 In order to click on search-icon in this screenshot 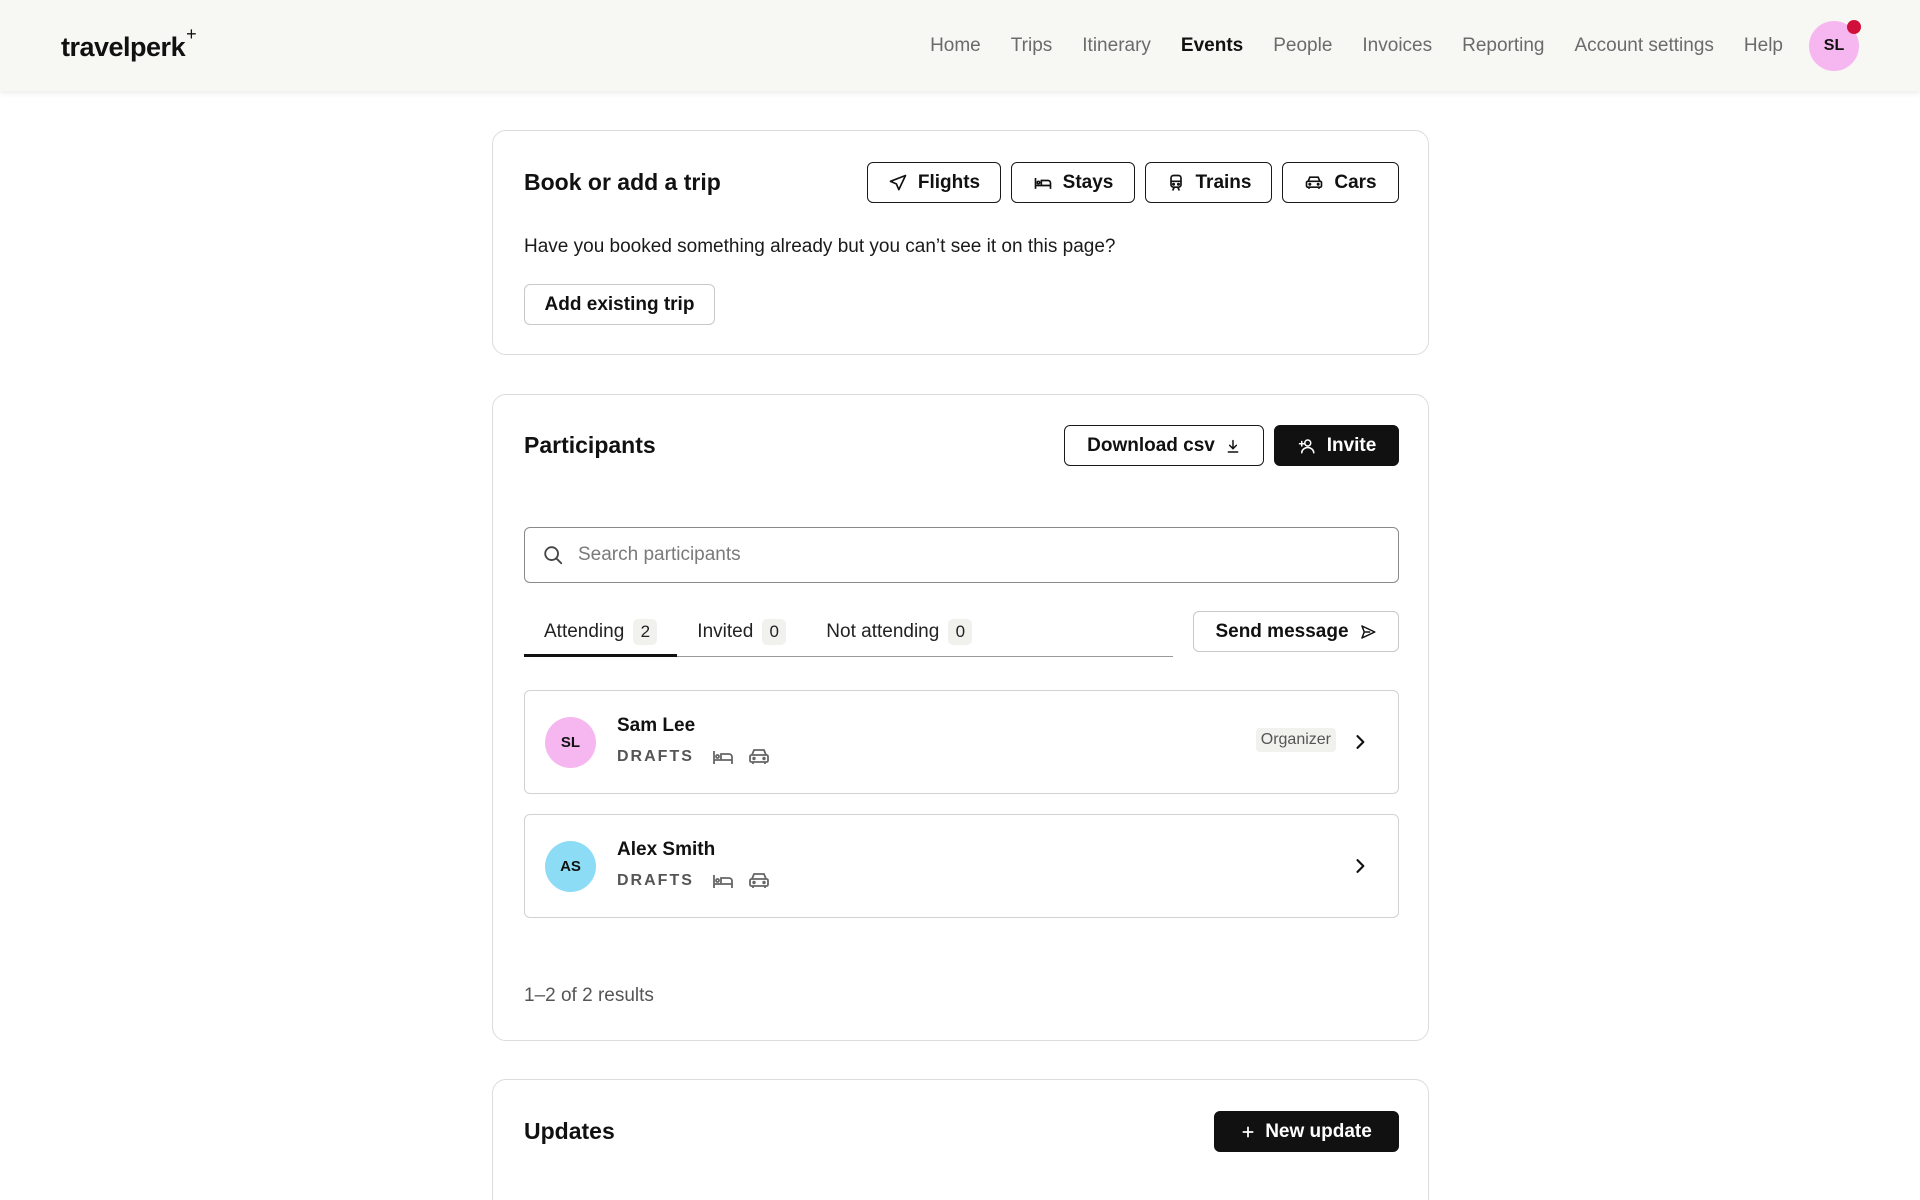, I will do `click(553, 555)`.